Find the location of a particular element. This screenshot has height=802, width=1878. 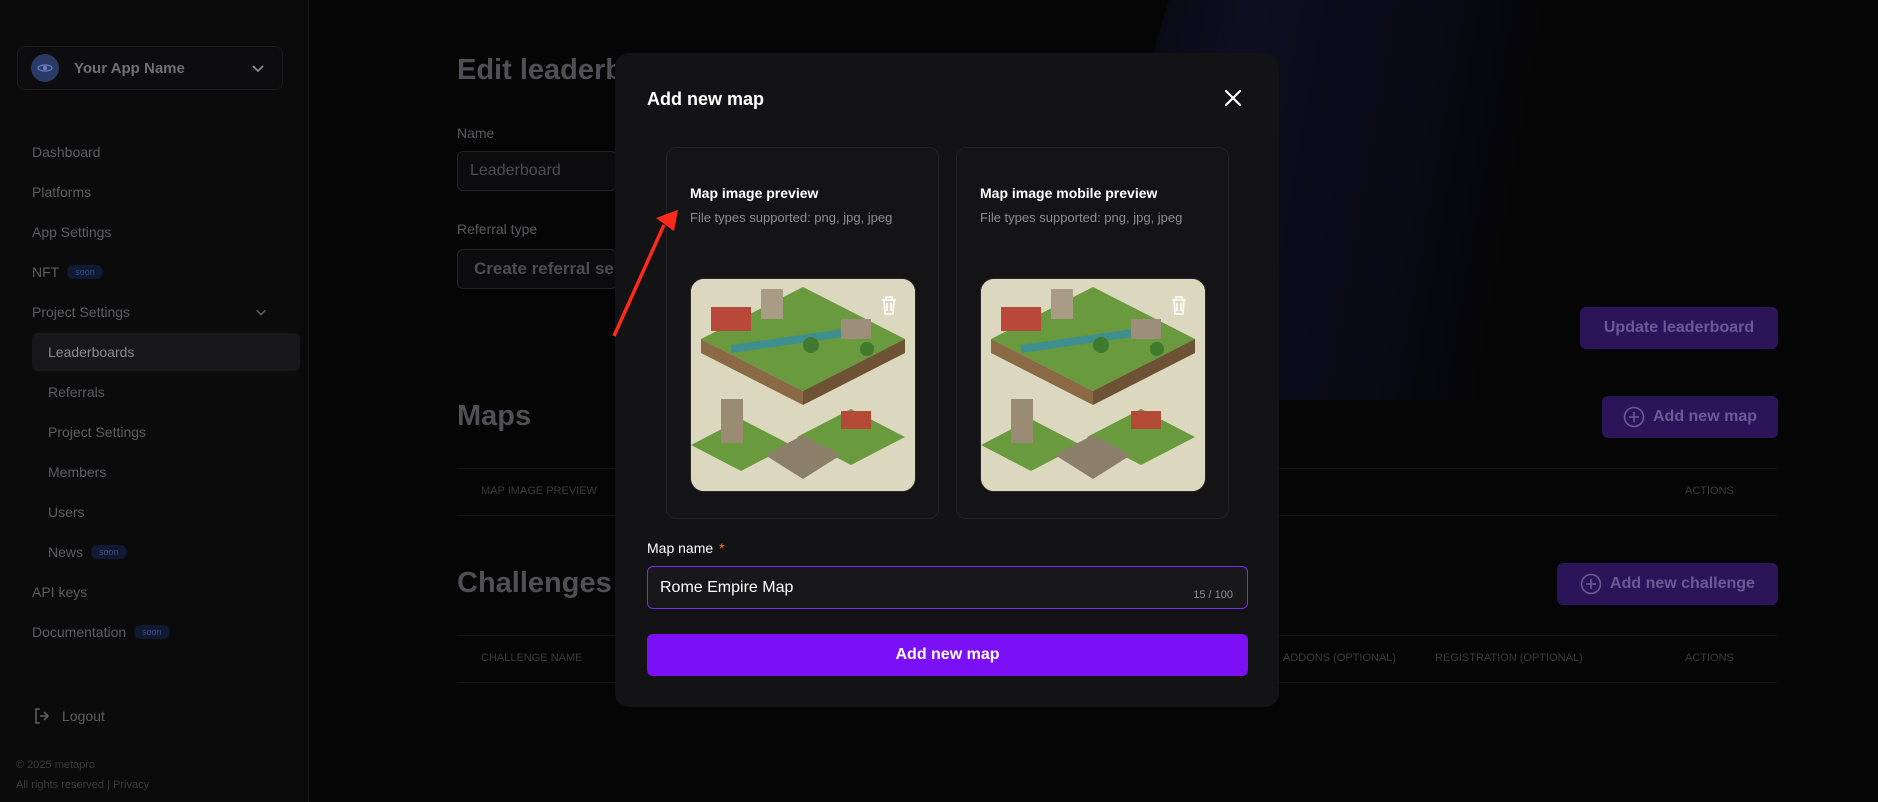

character-counter: 15 / 100 is located at coordinates (1213, 595).